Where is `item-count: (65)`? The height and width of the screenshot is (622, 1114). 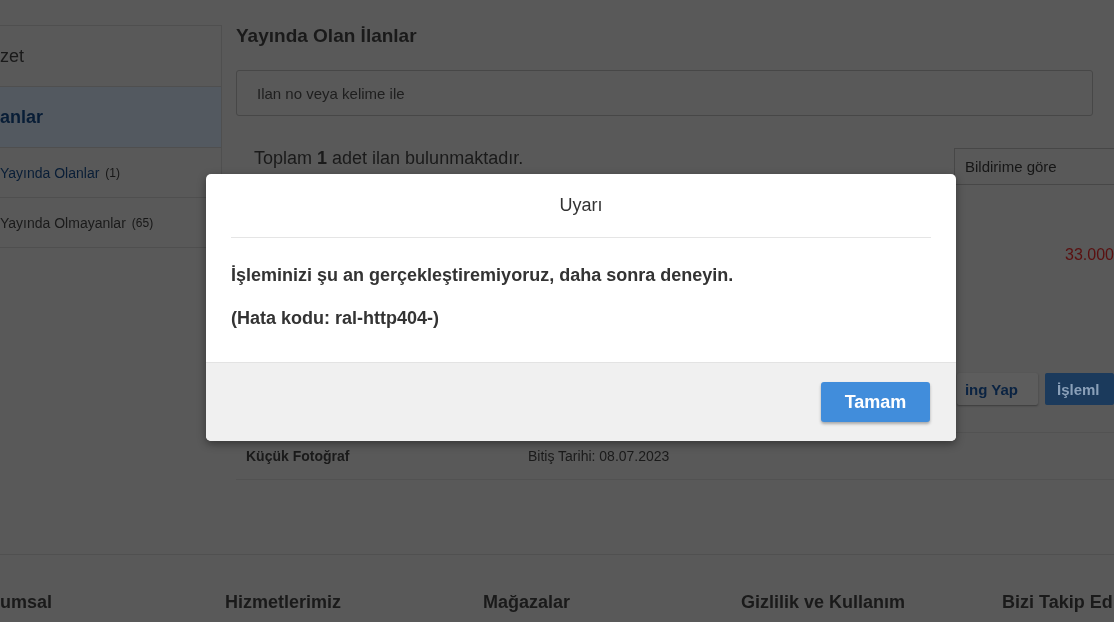 item-count: (65) is located at coordinates (142, 222).